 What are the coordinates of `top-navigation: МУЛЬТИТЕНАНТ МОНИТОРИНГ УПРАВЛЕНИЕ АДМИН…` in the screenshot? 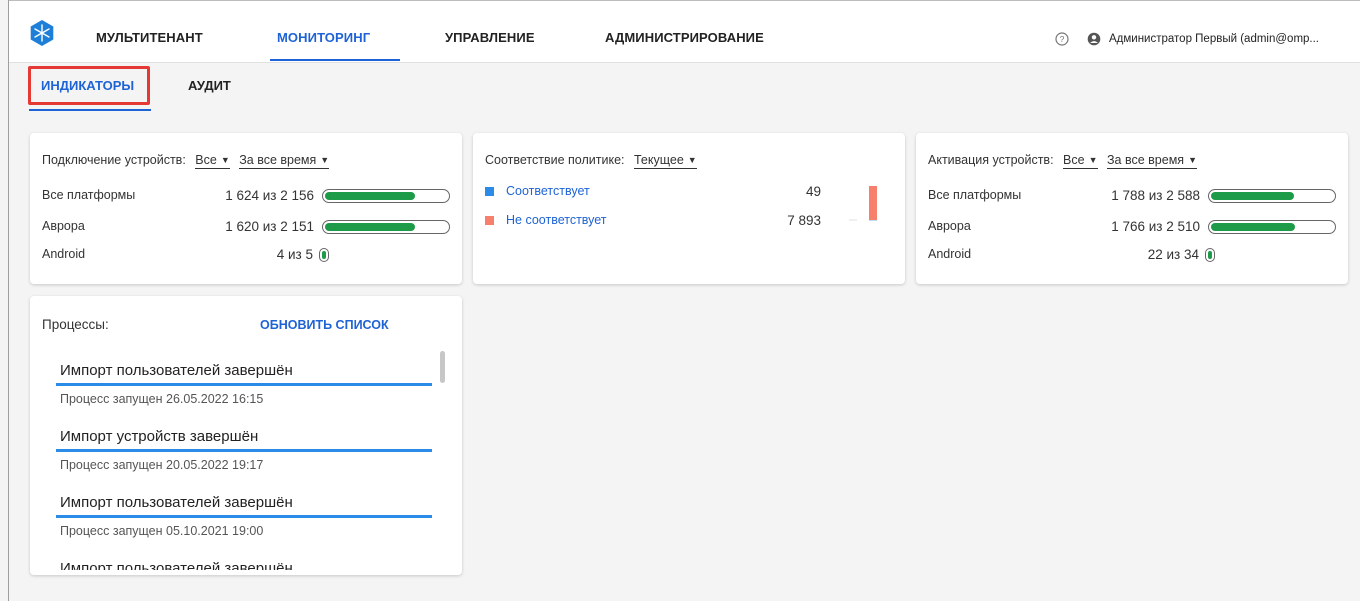 It's located at (684, 32).